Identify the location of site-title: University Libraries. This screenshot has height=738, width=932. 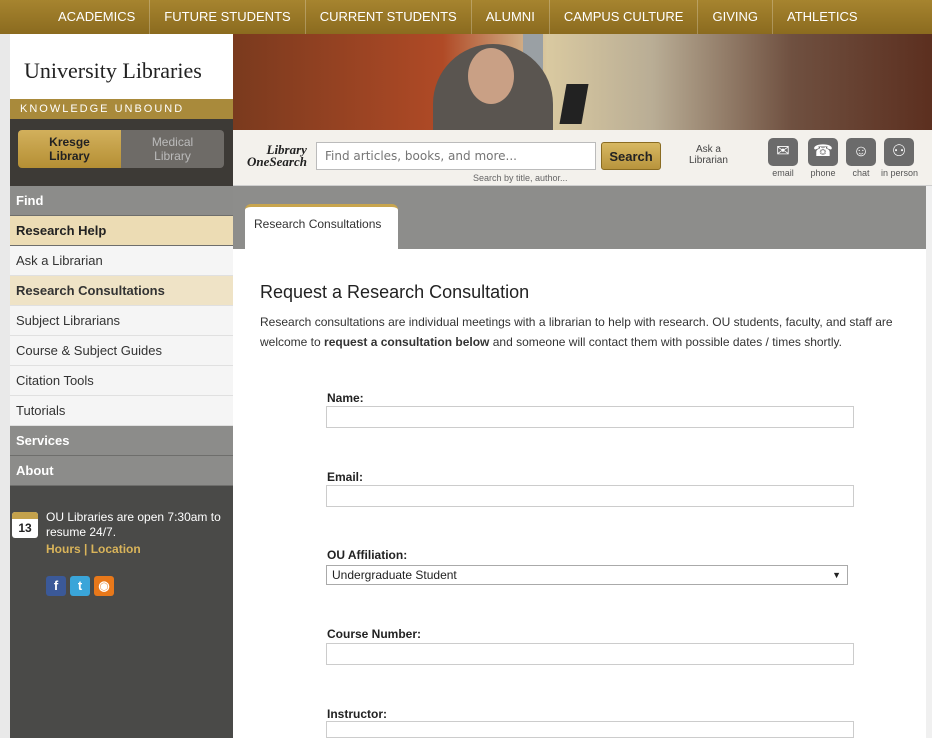
(113, 70).